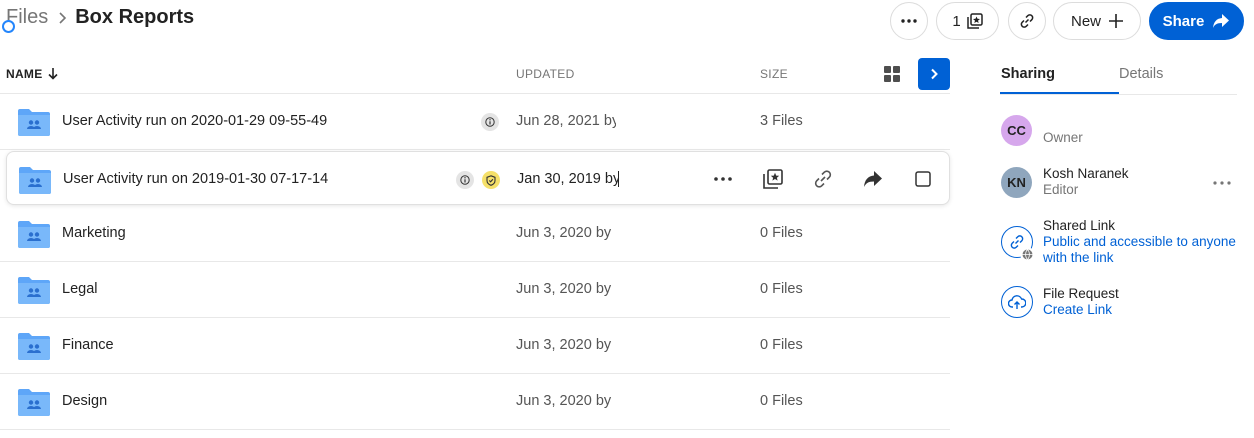 The height and width of the screenshot is (438, 1254). What do you see at coordinates (8, 26) in the screenshot?
I see `cursor-indicator` at bounding box center [8, 26].